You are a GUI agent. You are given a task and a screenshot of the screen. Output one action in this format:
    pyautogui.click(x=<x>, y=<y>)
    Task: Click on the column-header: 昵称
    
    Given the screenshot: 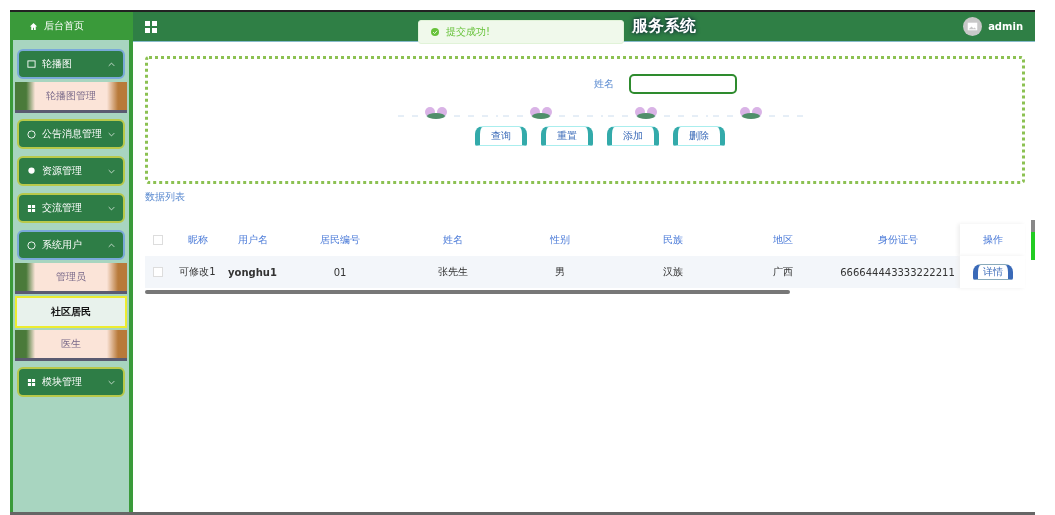 What is the action you would take?
    pyautogui.click(x=197, y=240)
    